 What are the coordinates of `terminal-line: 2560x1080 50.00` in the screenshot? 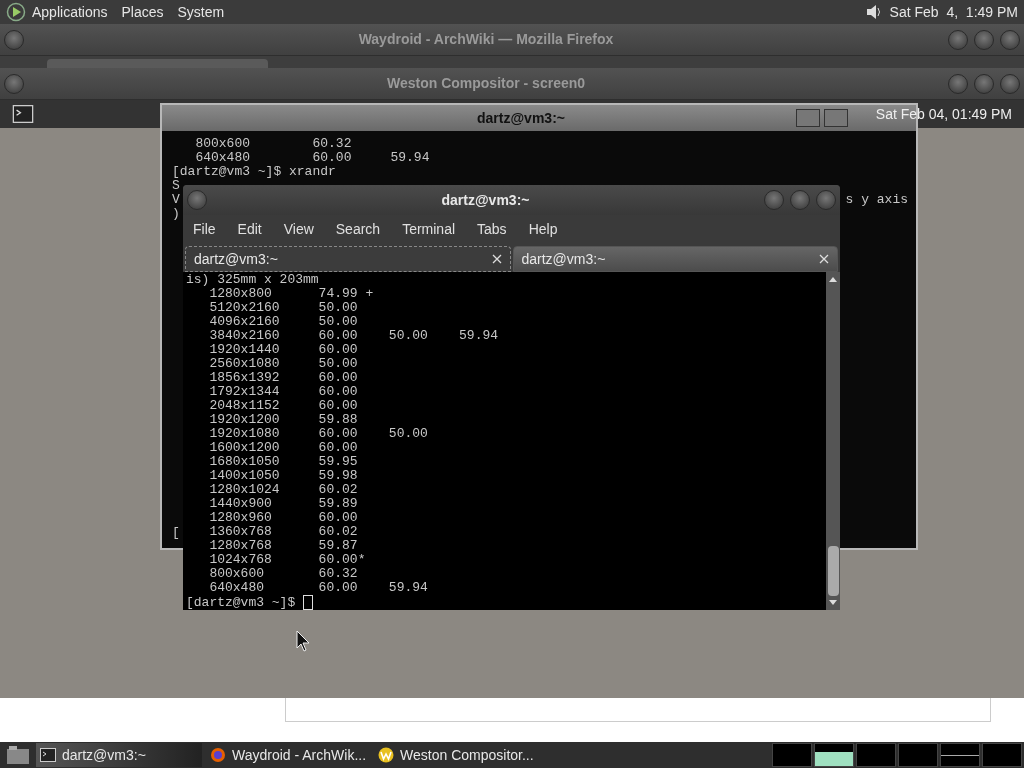 It's located at (283, 364).